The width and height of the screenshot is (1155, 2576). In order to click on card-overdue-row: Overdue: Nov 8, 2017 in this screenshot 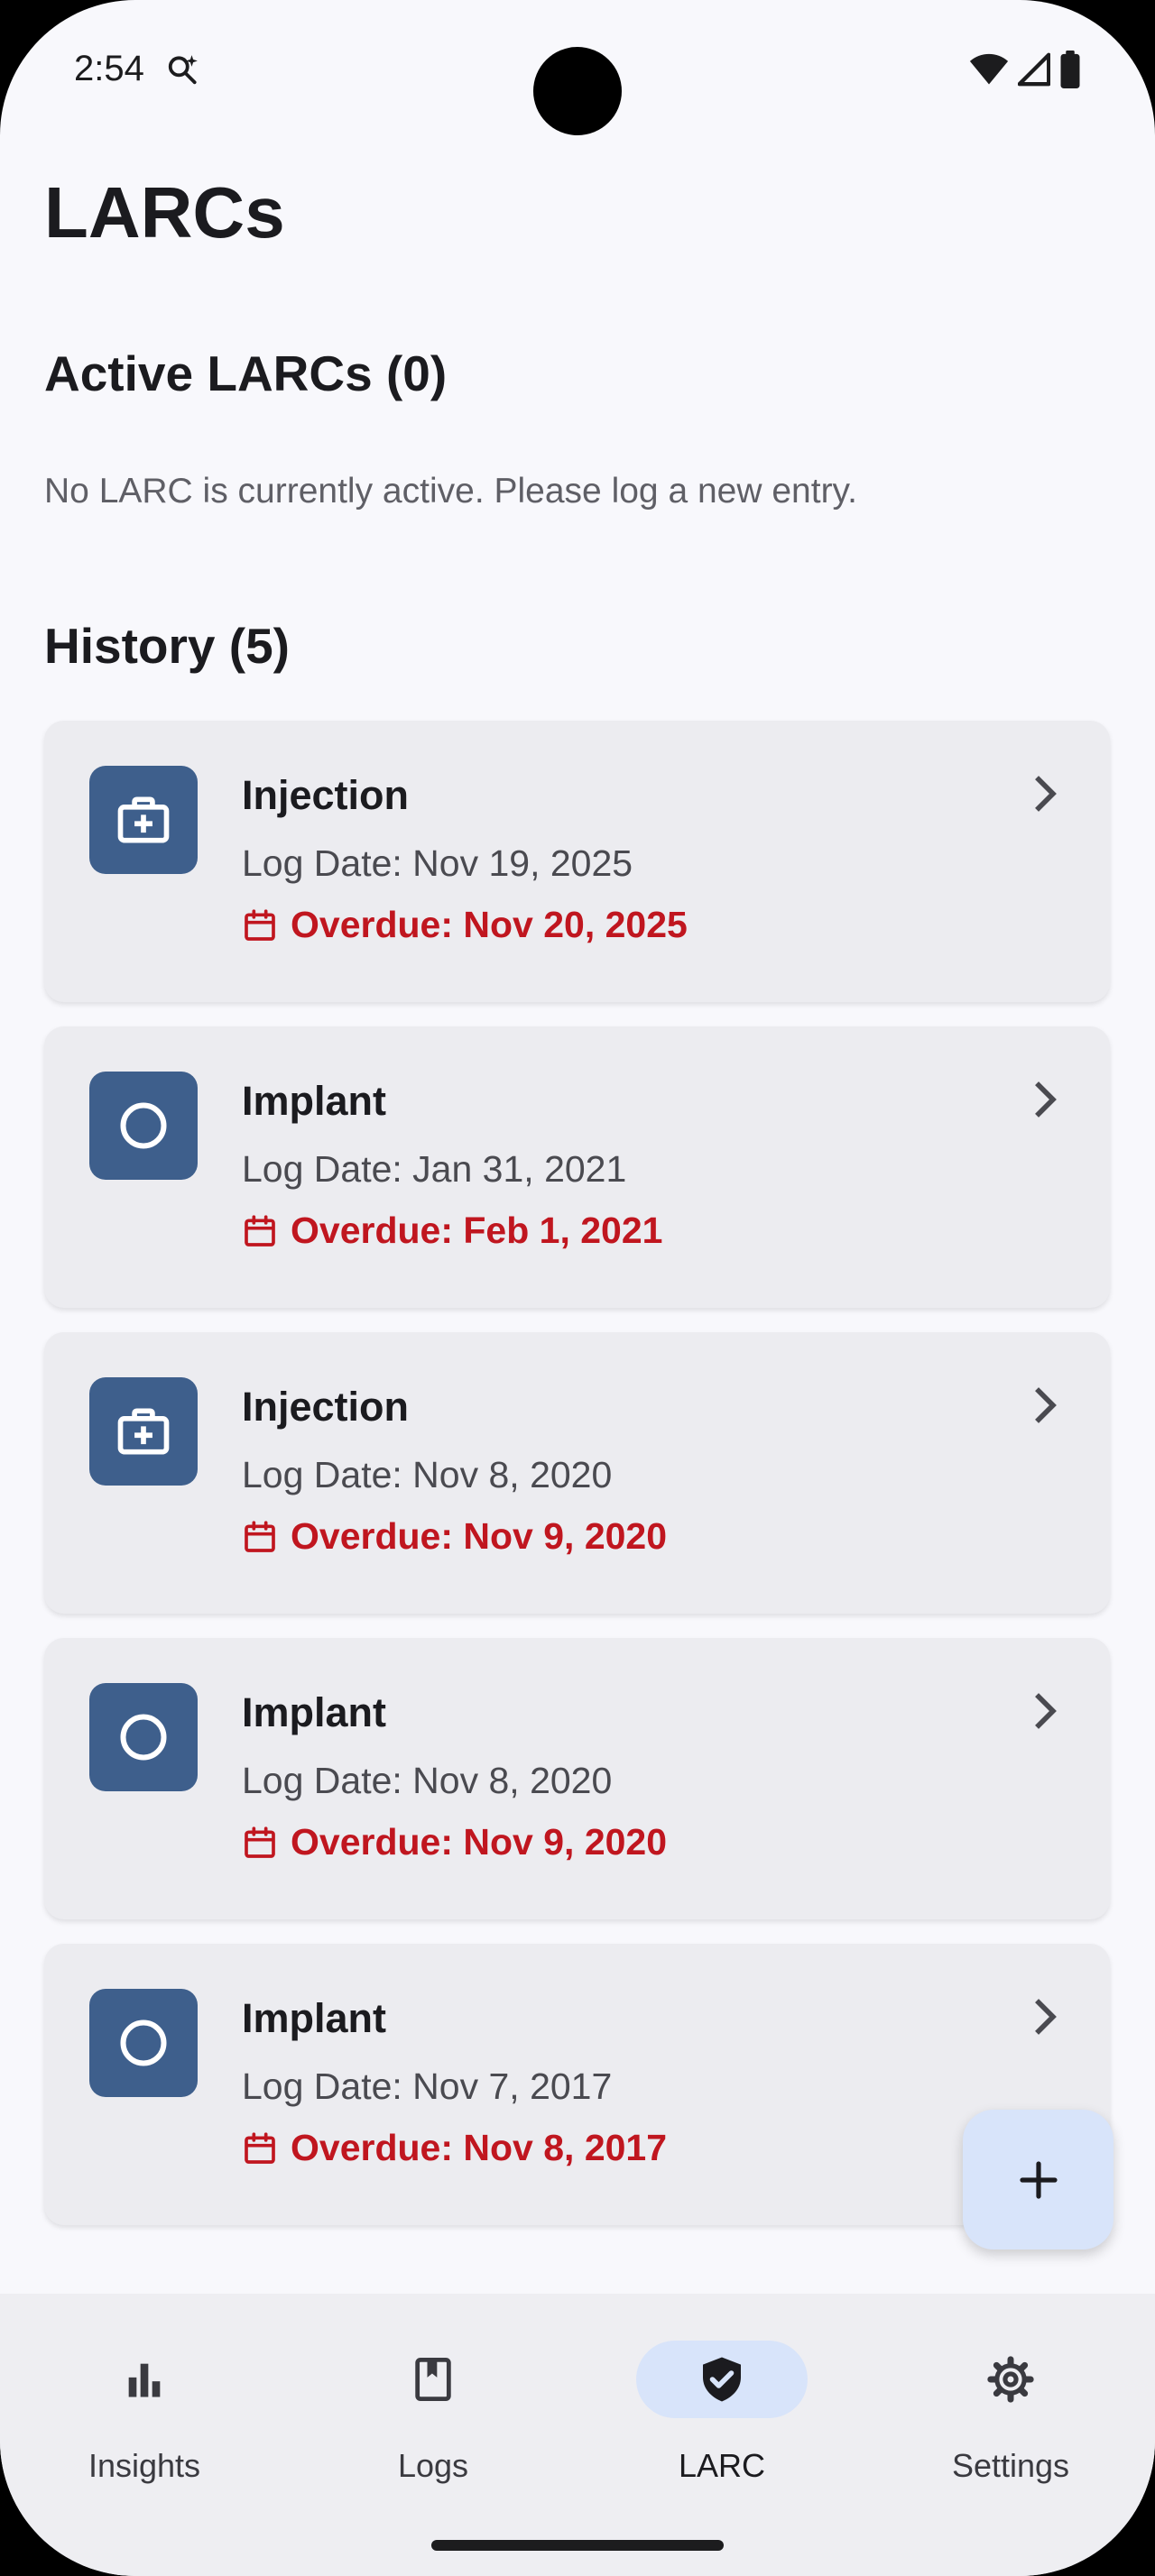, I will do `click(454, 2148)`.